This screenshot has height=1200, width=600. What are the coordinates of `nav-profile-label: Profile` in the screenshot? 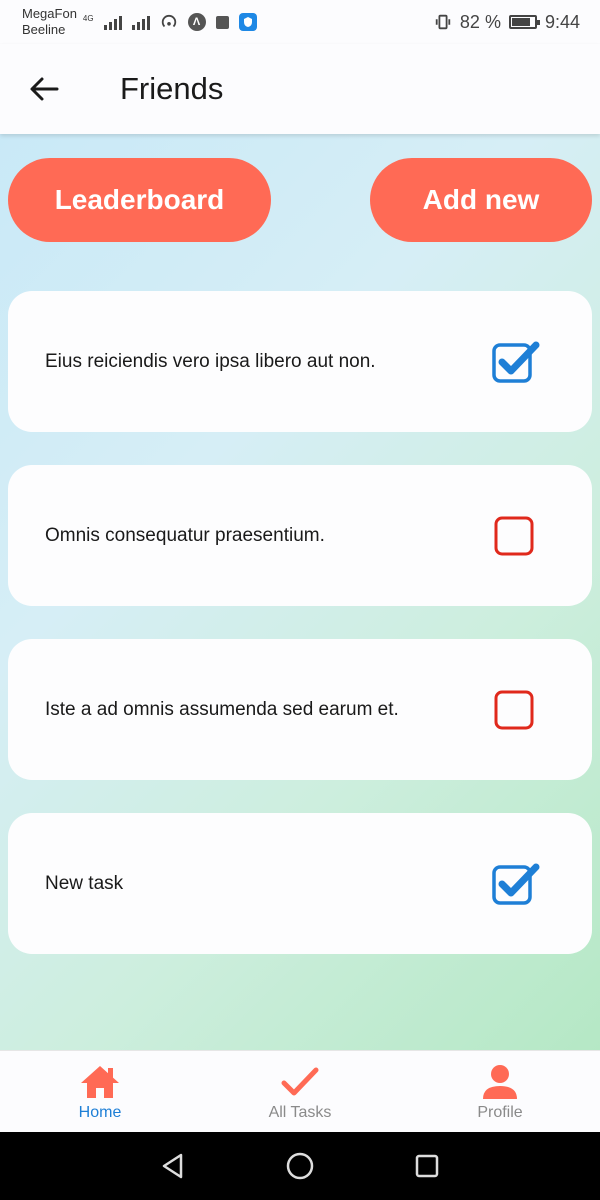 It's located at (500, 1112).